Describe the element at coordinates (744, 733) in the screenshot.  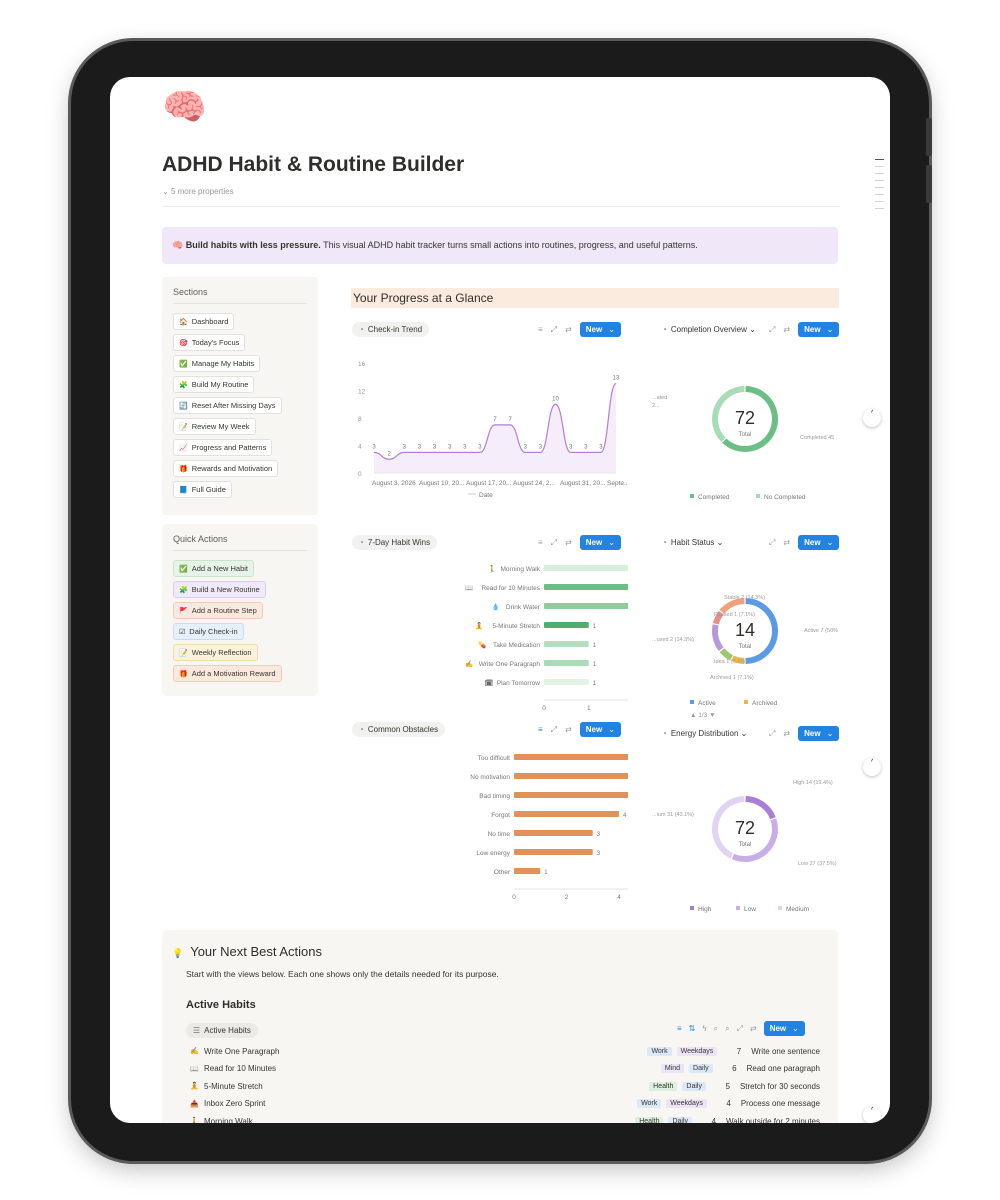
I see `chevron-down-icon: ⌄` at that location.